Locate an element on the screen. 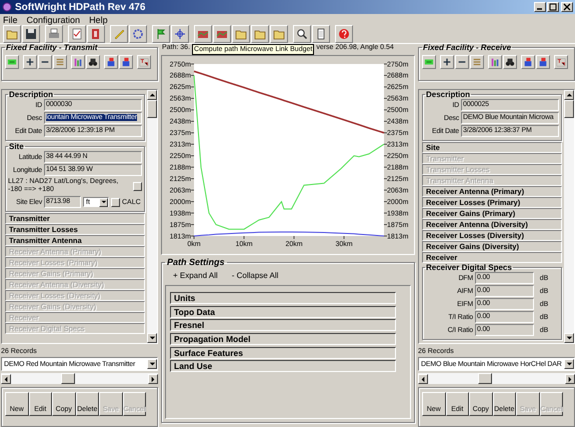 The image size is (575, 427). menu-item: Help is located at coordinates (98, 19).